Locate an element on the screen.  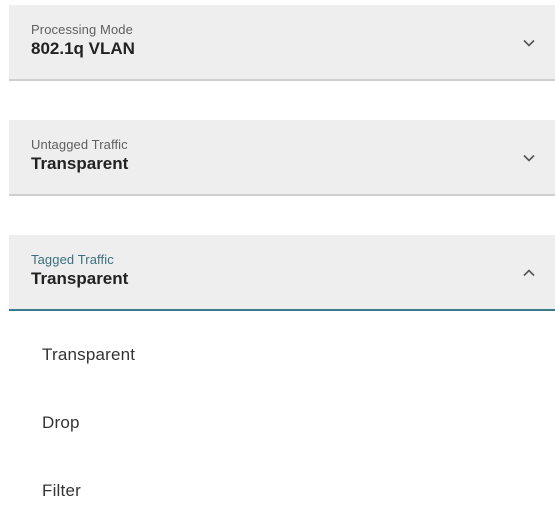
untagged-traffic-value: Transparent is located at coordinates (80, 163).